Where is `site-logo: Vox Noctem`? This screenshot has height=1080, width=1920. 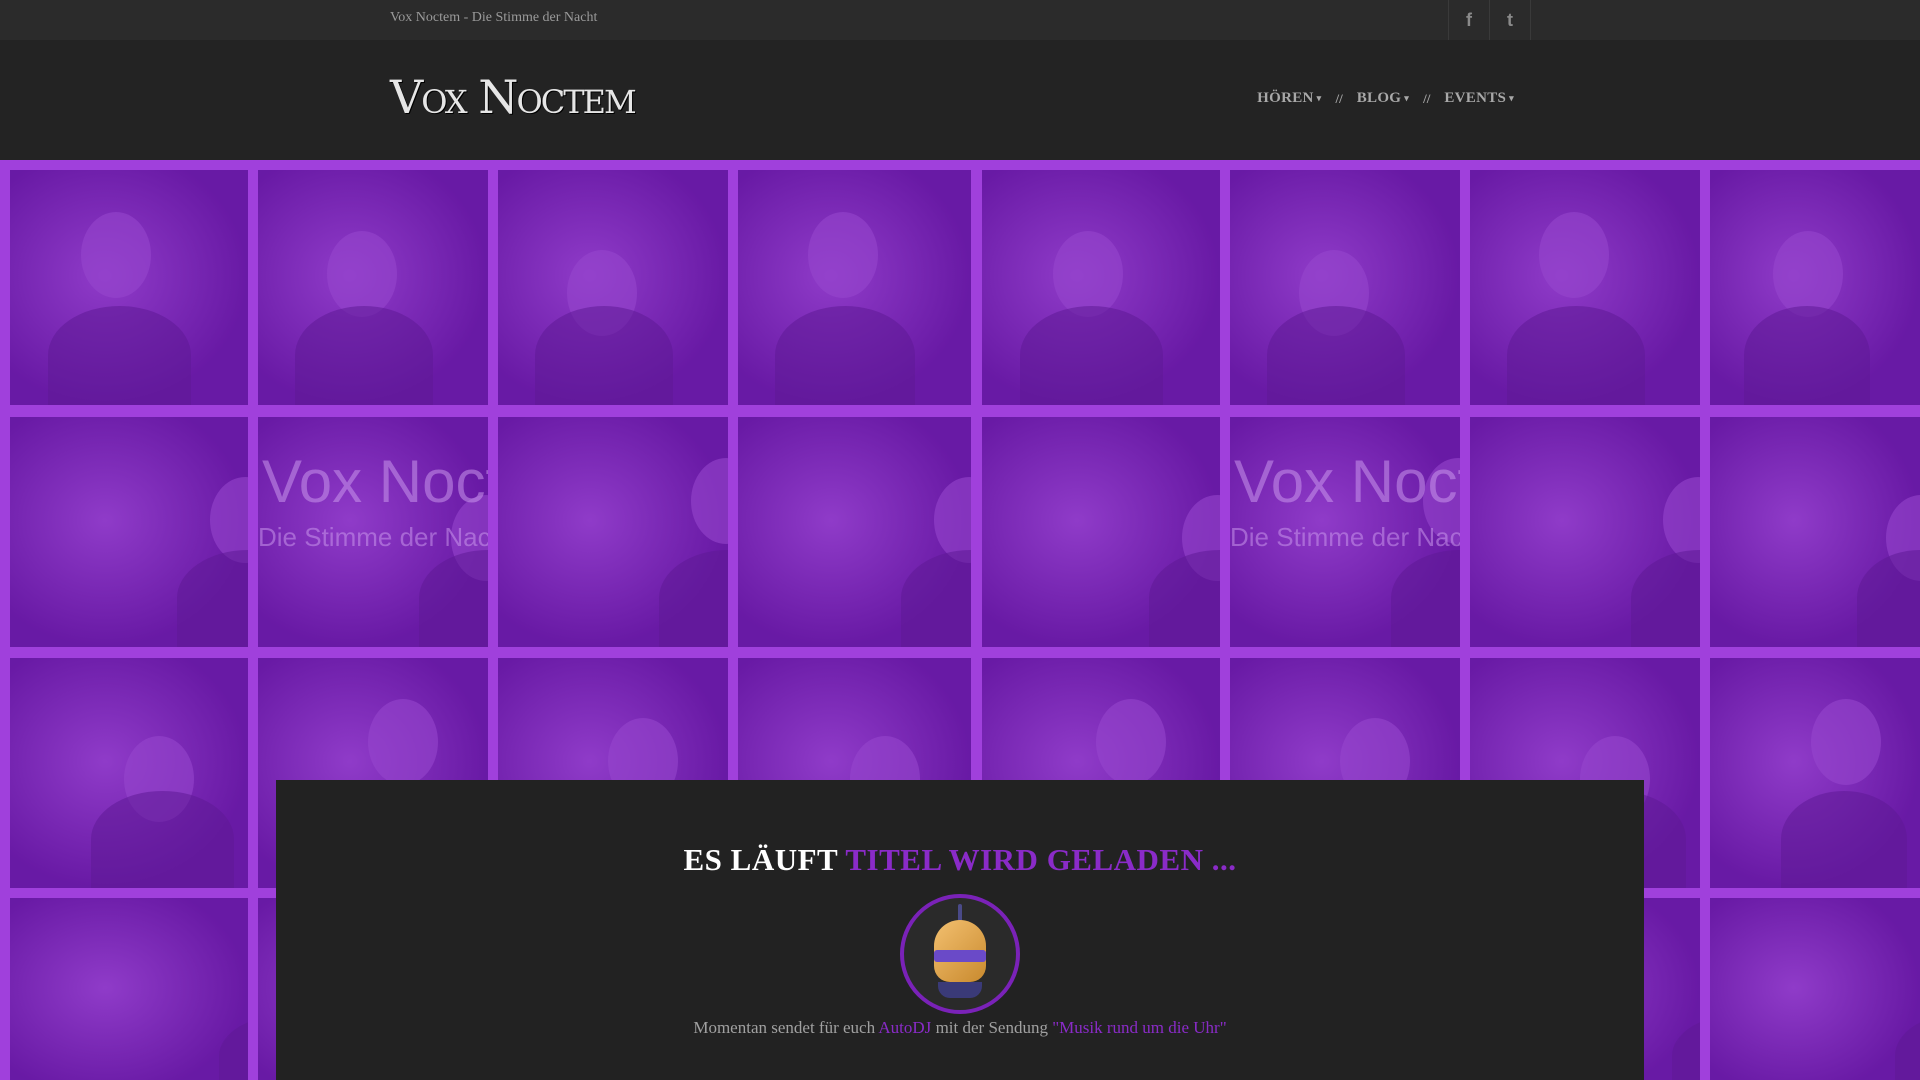 site-logo: Vox Noctem is located at coordinates (513, 97).